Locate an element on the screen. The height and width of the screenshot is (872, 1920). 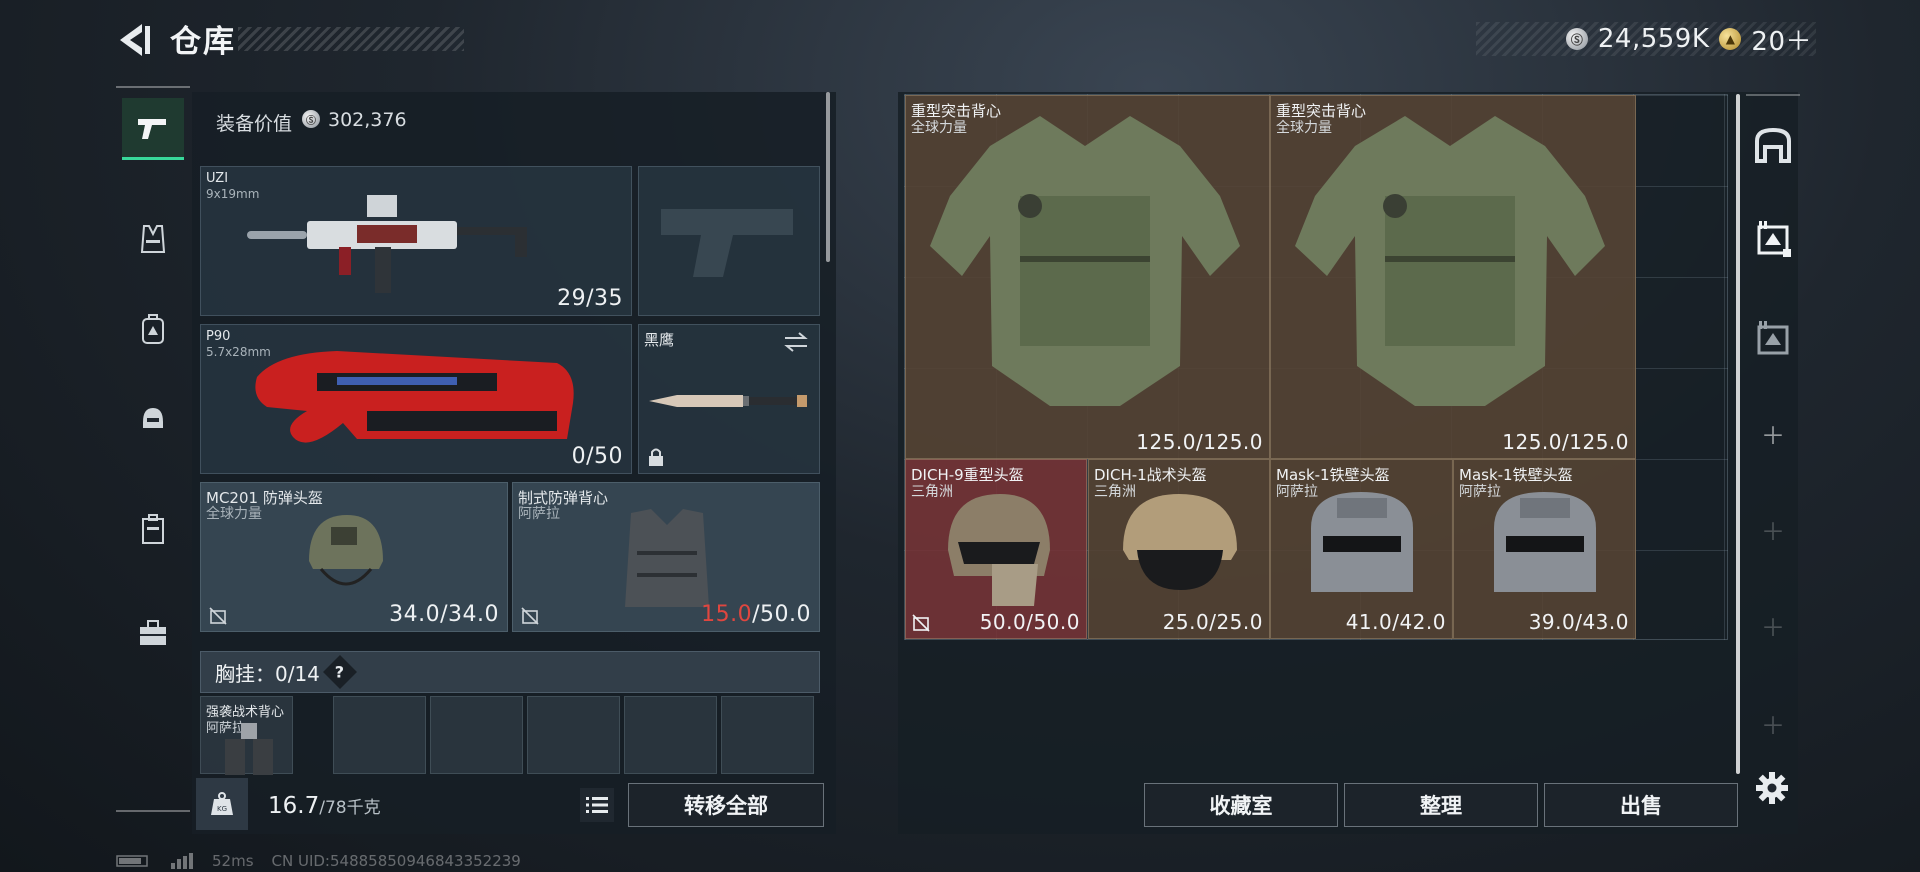
heavy-helmet-icon is located at coordinates (999, 550).